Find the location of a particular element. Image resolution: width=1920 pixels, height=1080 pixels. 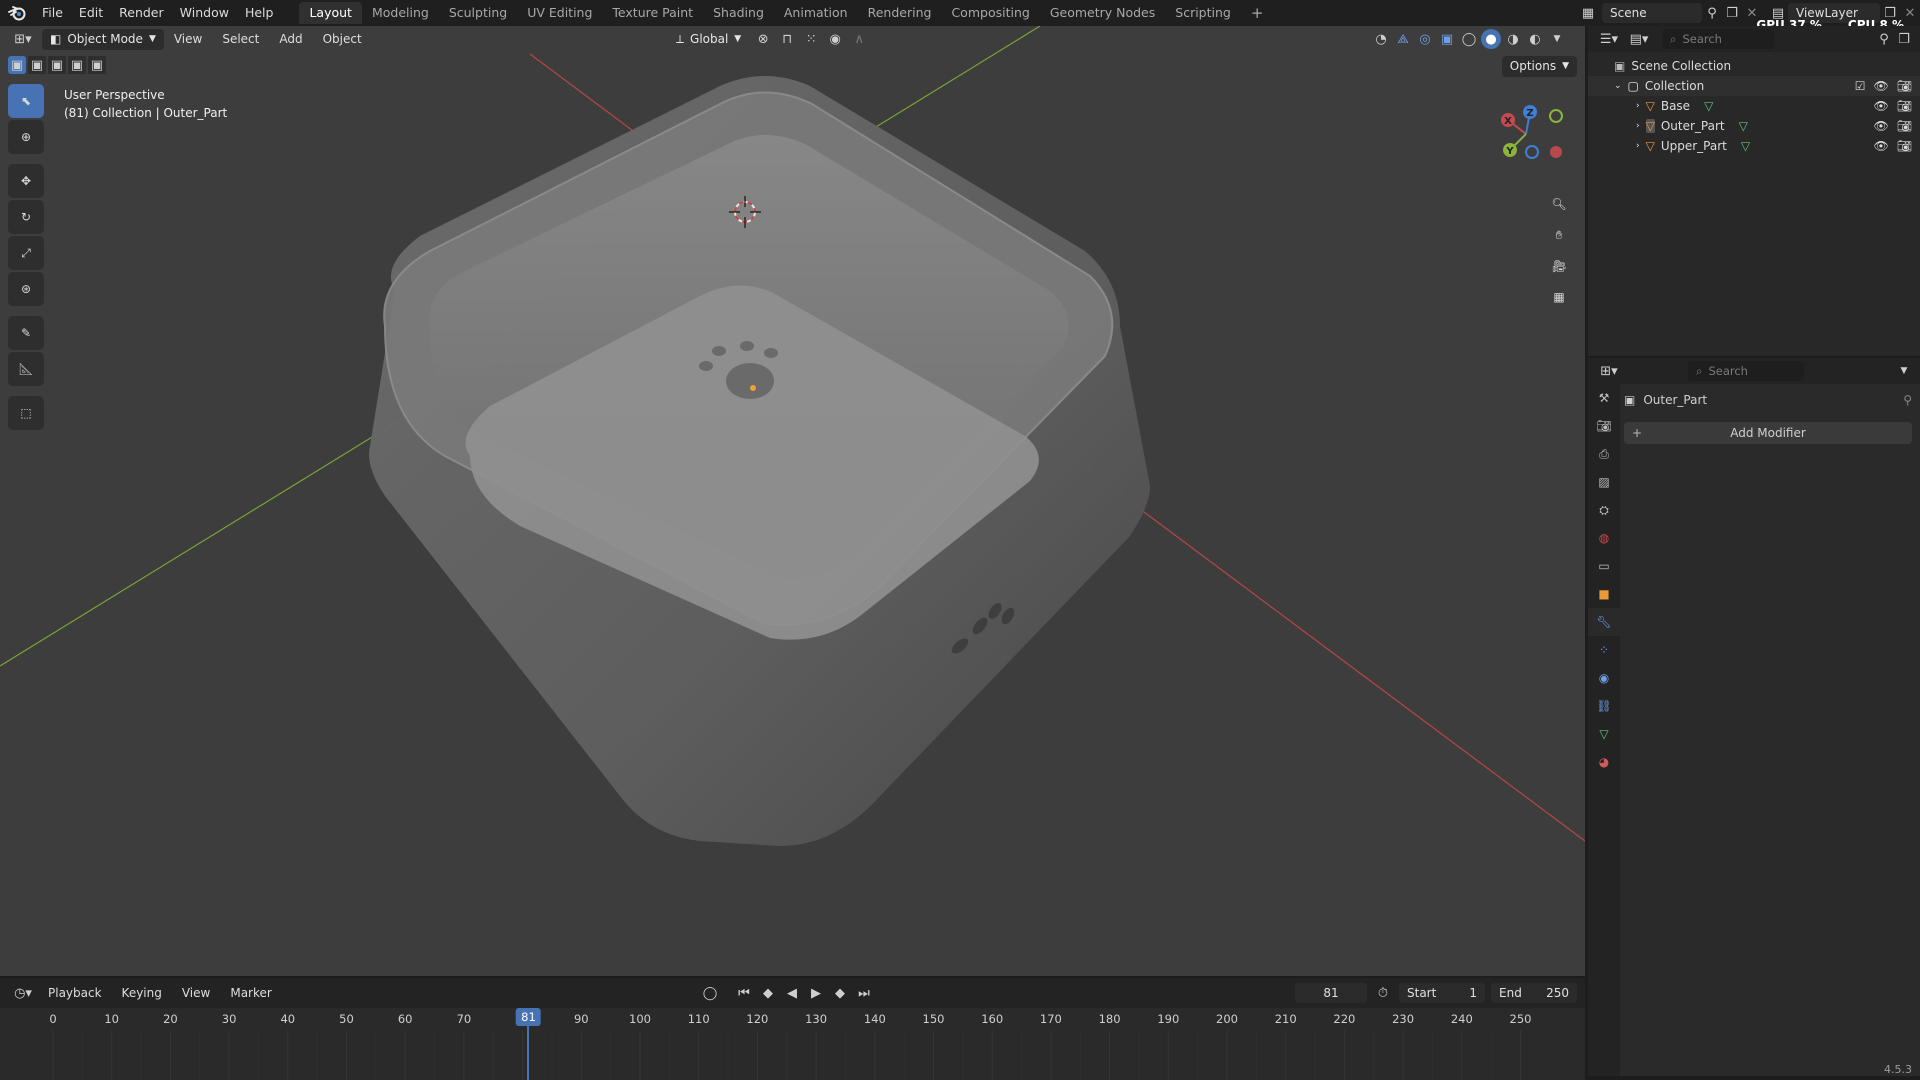

select-new-icon: ▣ is located at coordinates (17, 65).